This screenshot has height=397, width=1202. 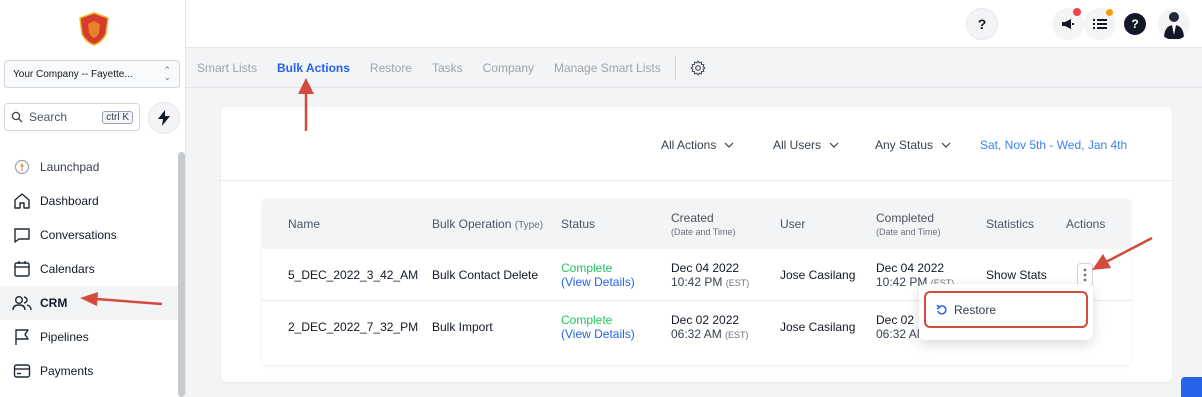 What do you see at coordinates (117, 117) in the screenshot?
I see `search-shortcut: ctrl K` at bounding box center [117, 117].